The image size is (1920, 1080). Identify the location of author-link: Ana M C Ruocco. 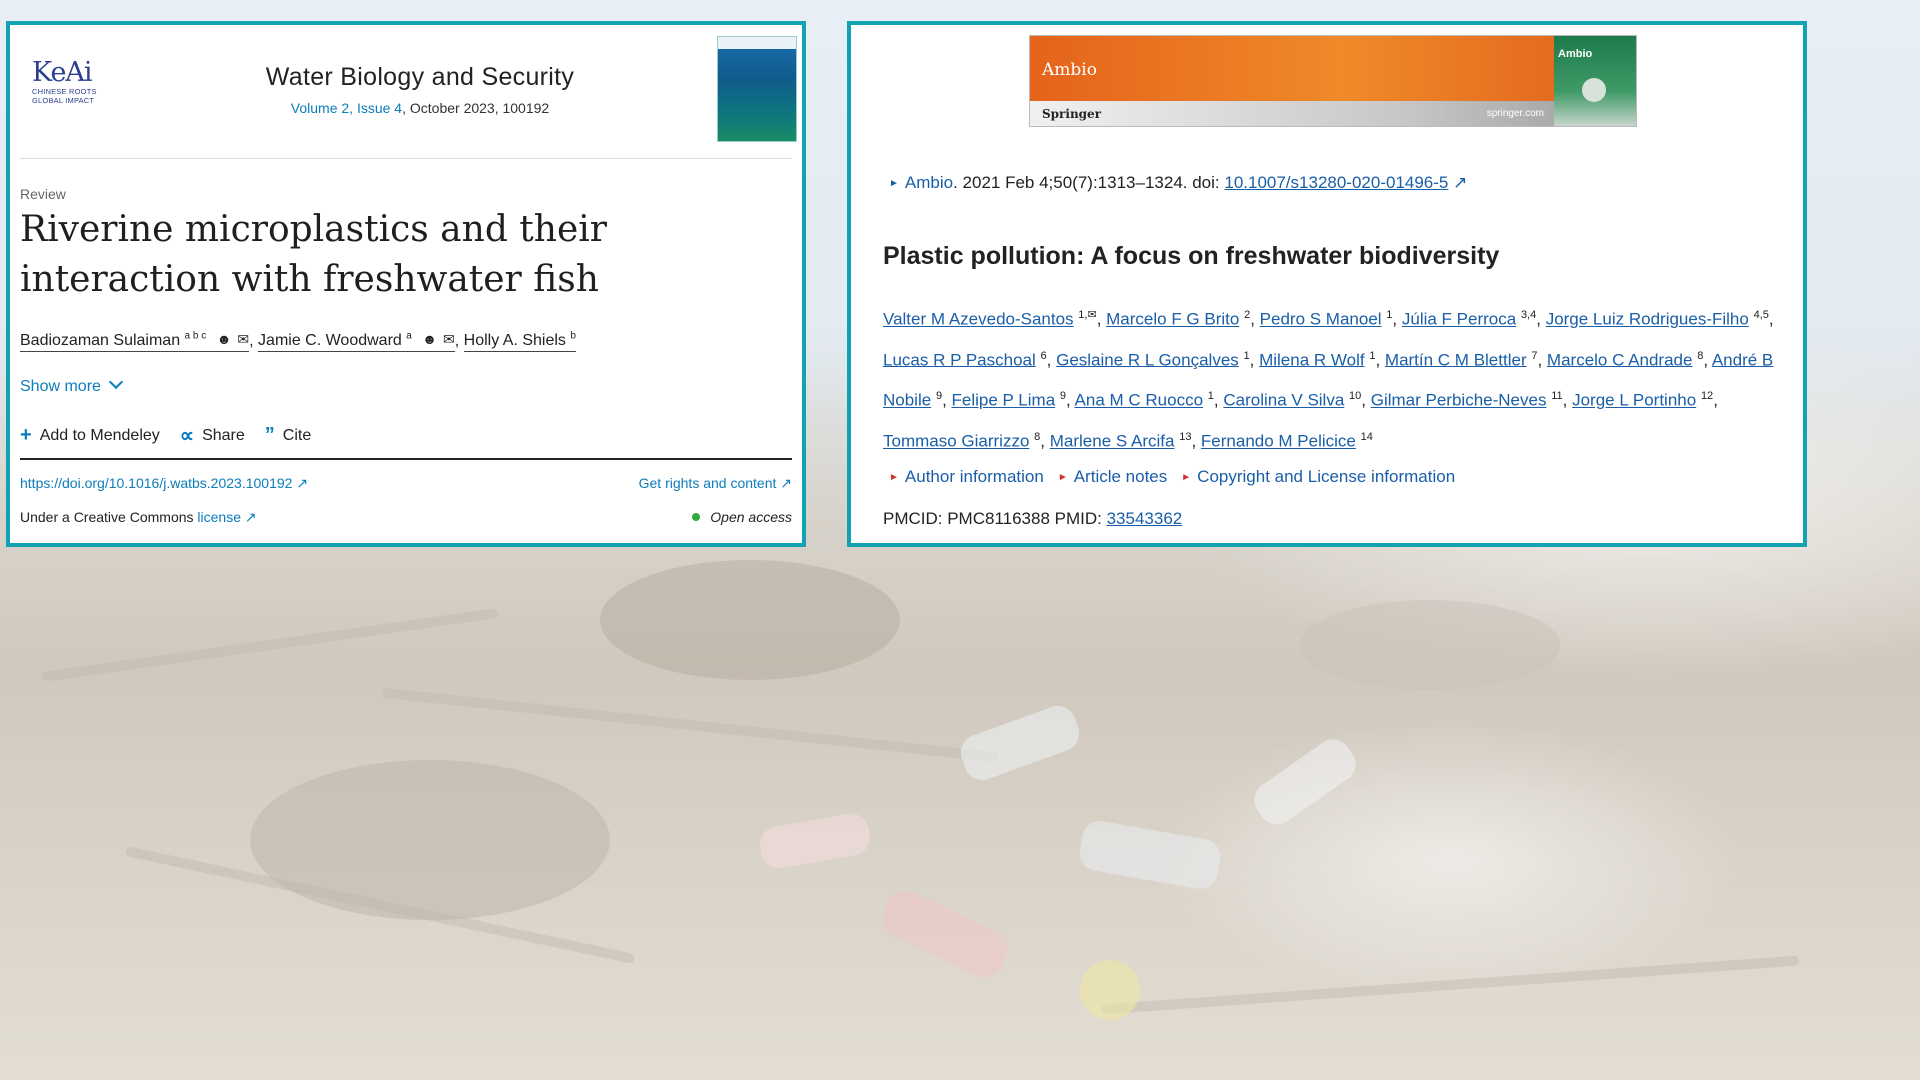
(1139, 400).